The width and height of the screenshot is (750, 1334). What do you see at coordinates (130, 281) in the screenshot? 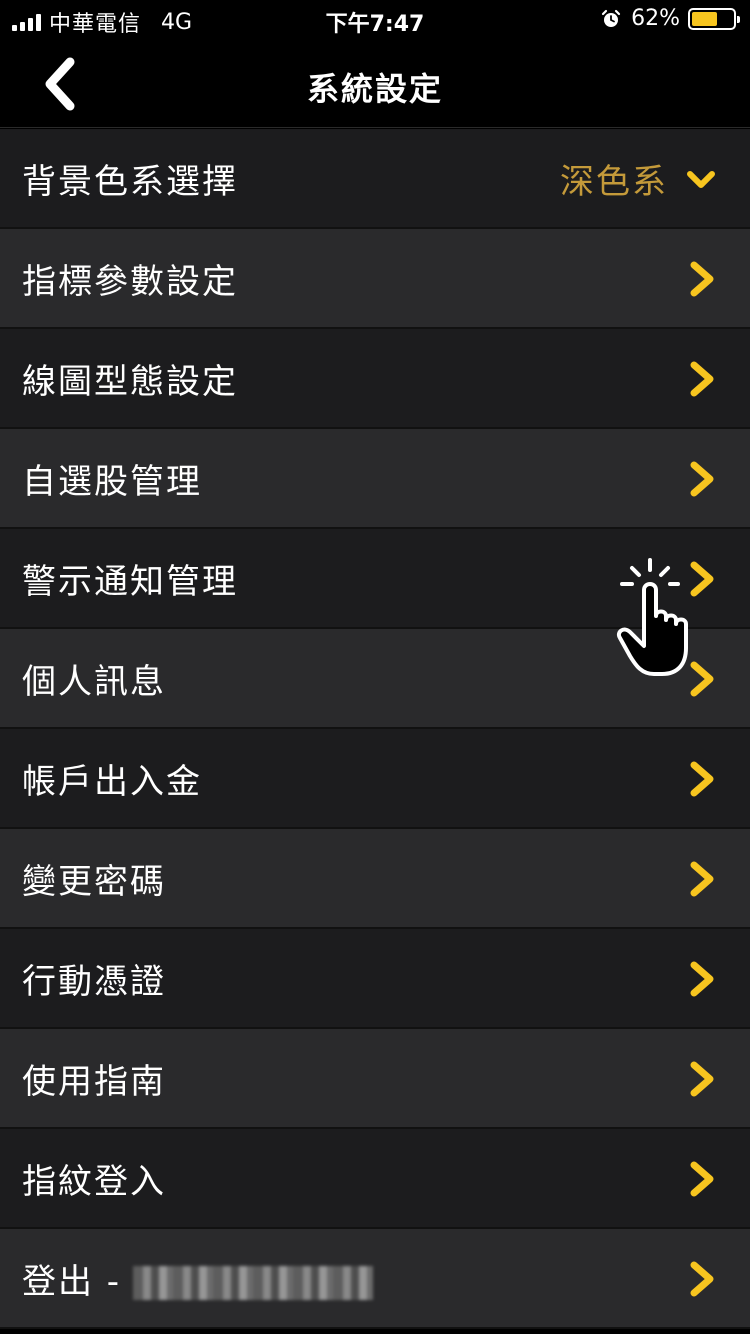
I see `row-label: 指標參數設定` at bounding box center [130, 281].